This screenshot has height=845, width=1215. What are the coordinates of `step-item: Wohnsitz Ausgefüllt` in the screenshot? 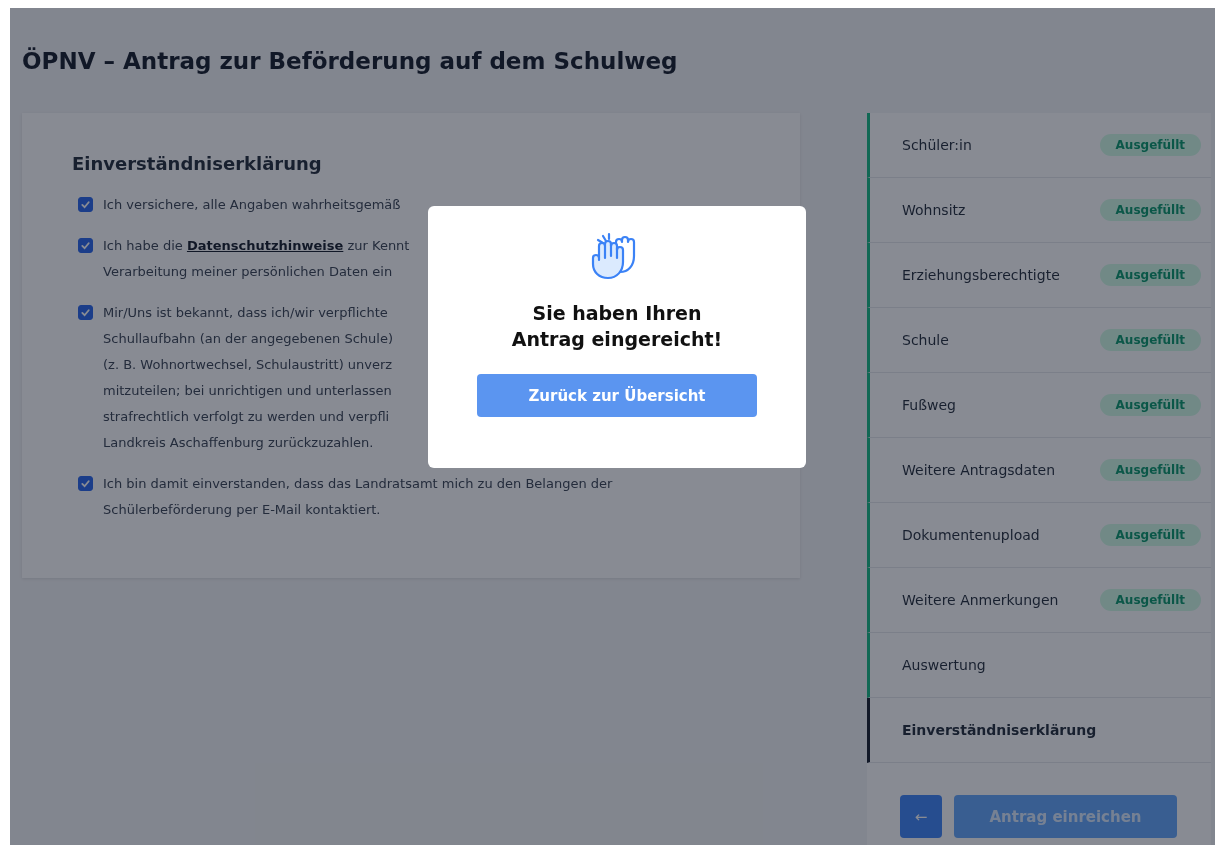 It's located at (1039, 210).